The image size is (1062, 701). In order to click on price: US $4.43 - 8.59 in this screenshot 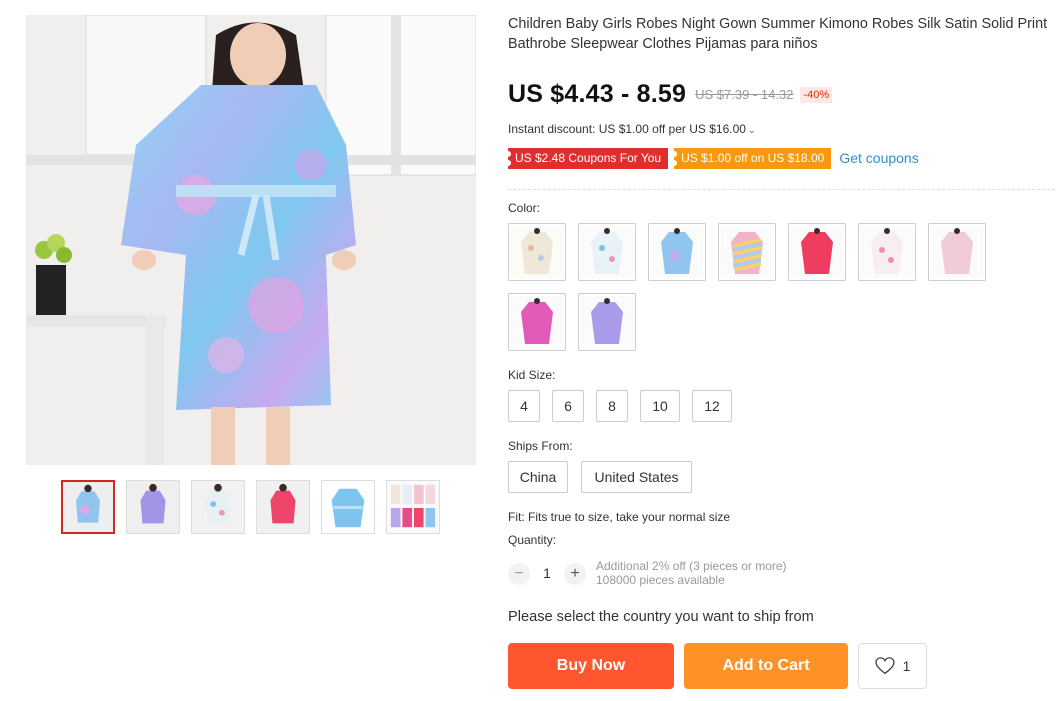, I will do `click(597, 94)`.